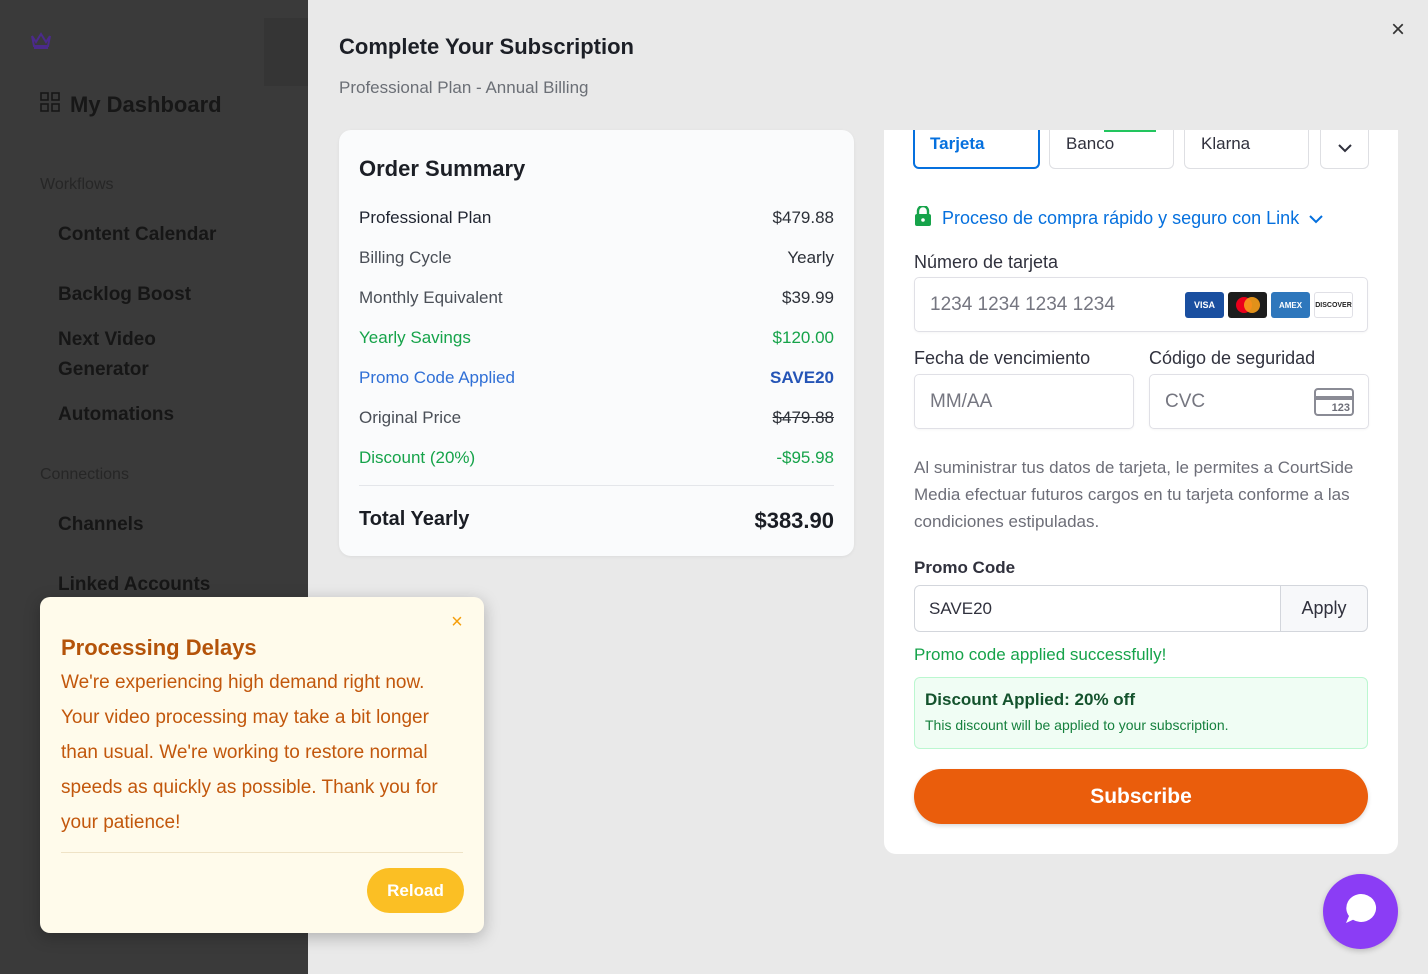  Describe the element at coordinates (596, 218) in the screenshot. I see `order-row-plan: Professional Plan $479.88` at that location.